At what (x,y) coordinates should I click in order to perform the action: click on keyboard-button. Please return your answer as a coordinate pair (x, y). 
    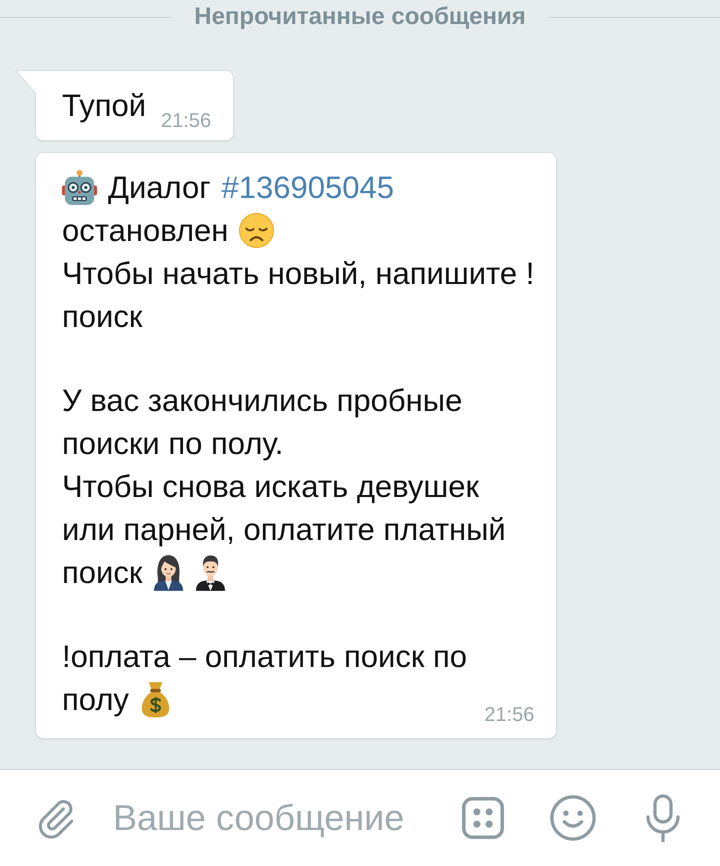
    Looking at the image, I should click on (483, 818).